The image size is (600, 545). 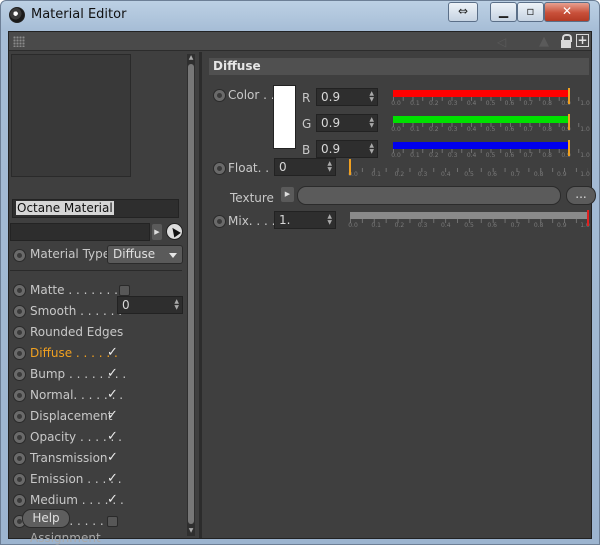 What do you see at coordinates (305, 167) in the screenshot?
I see `float-input: 0 ▲ ▼` at bounding box center [305, 167].